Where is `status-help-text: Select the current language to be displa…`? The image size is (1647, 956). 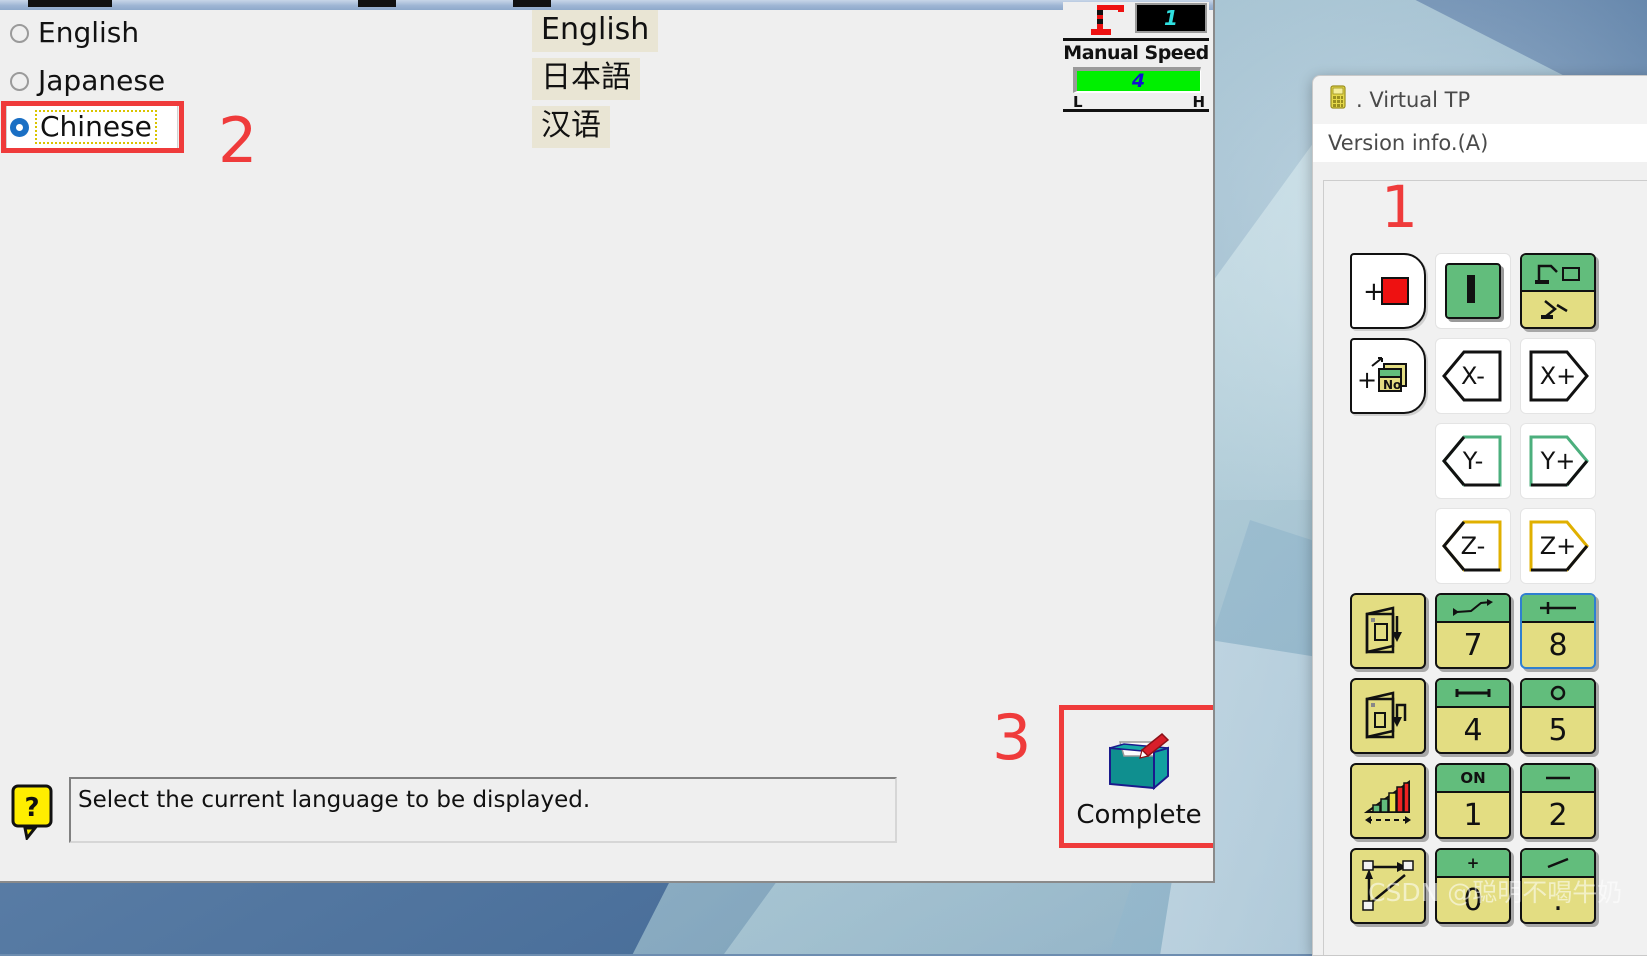
status-help-text: Select the current language to be displa… is located at coordinates (483, 810).